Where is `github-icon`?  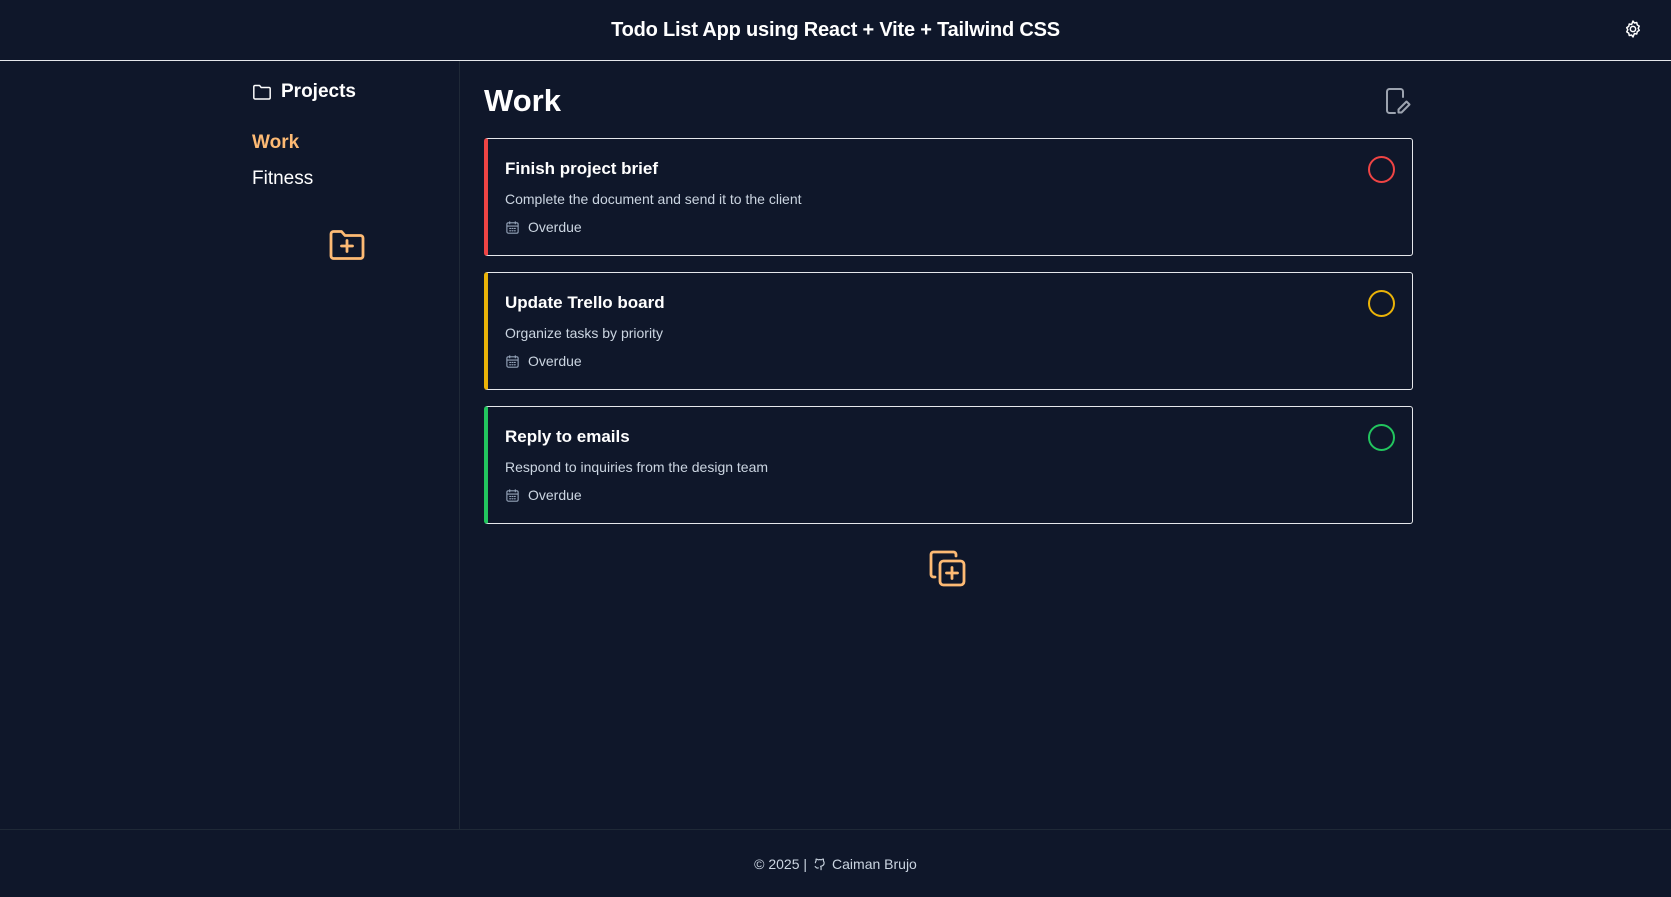 github-icon is located at coordinates (819, 864).